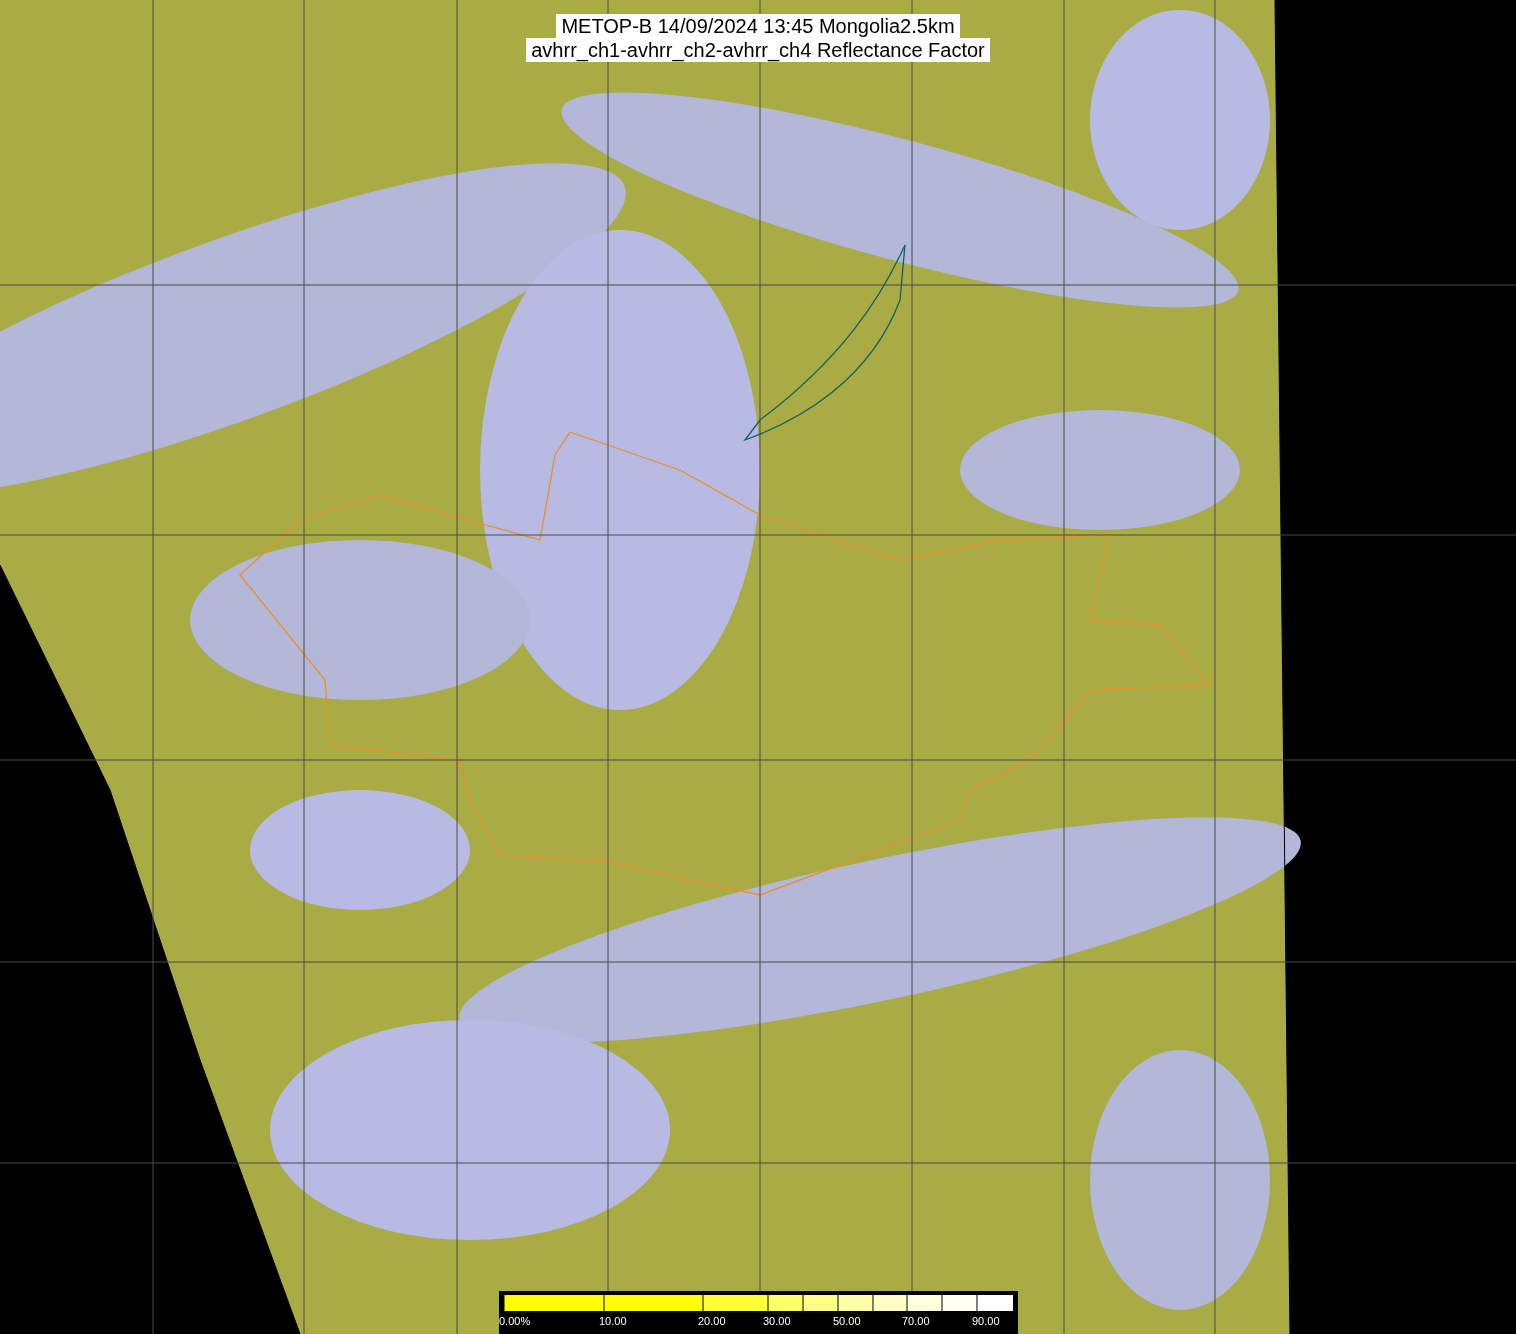 This screenshot has width=1516, height=1334. I want to click on scale-label: 50.00, so click(847, 1321).